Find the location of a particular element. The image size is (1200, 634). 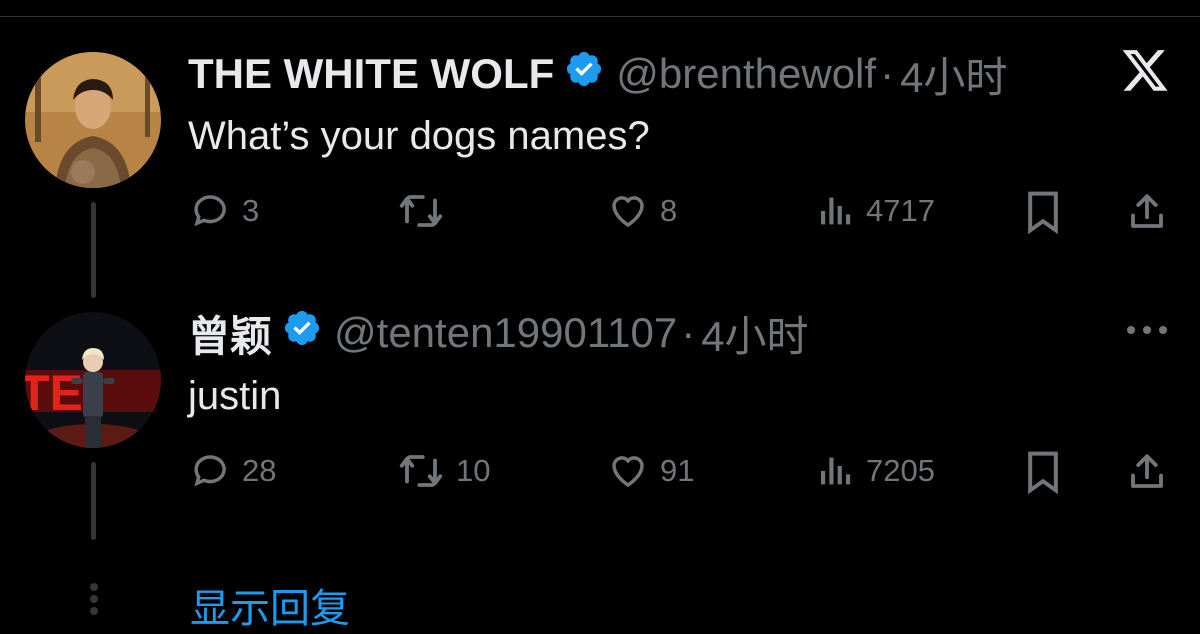

show-replies-link: 显示回复 is located at coordinates (270, 605).